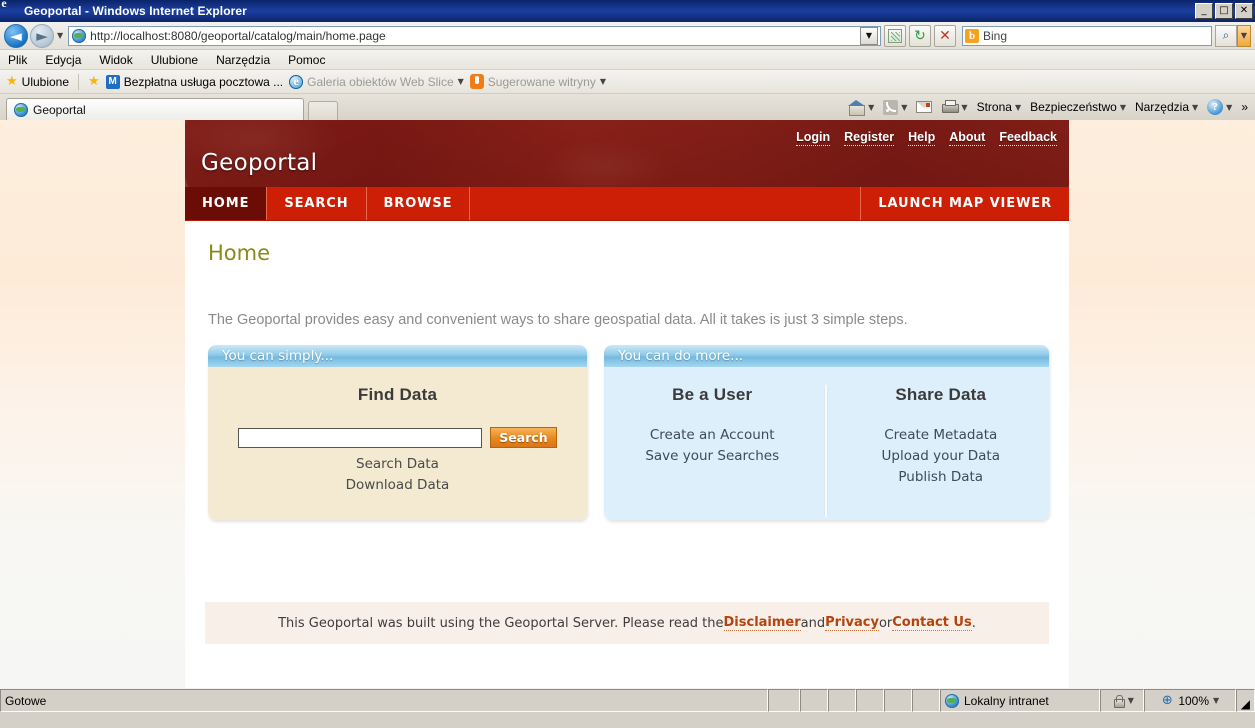  I want to click on maximize-button: □, so click(1224, 11).